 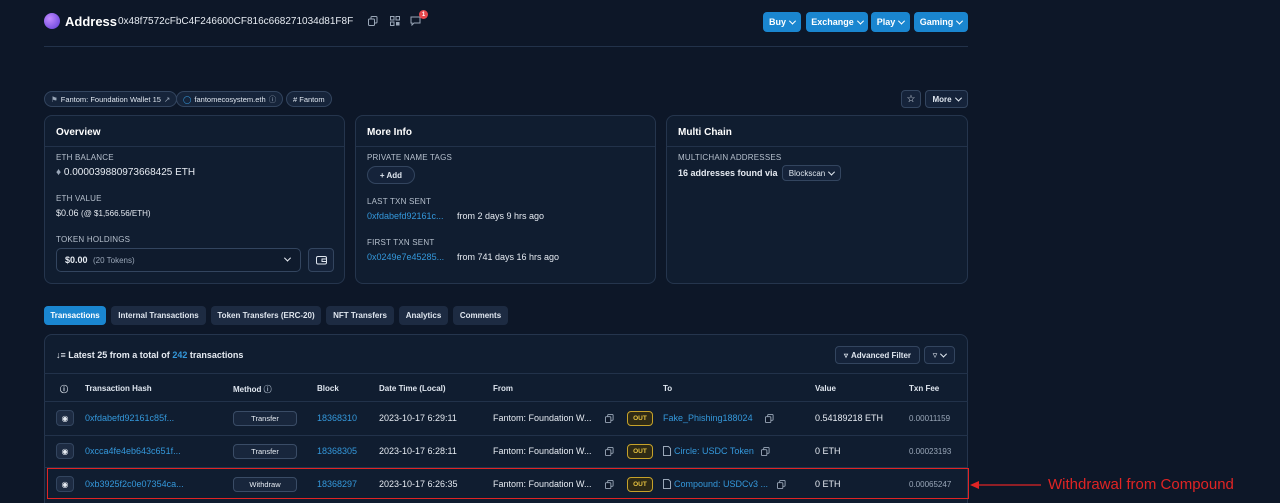 I want to click on tag-chain-label: # Fantom, so click(x=309, y=99).